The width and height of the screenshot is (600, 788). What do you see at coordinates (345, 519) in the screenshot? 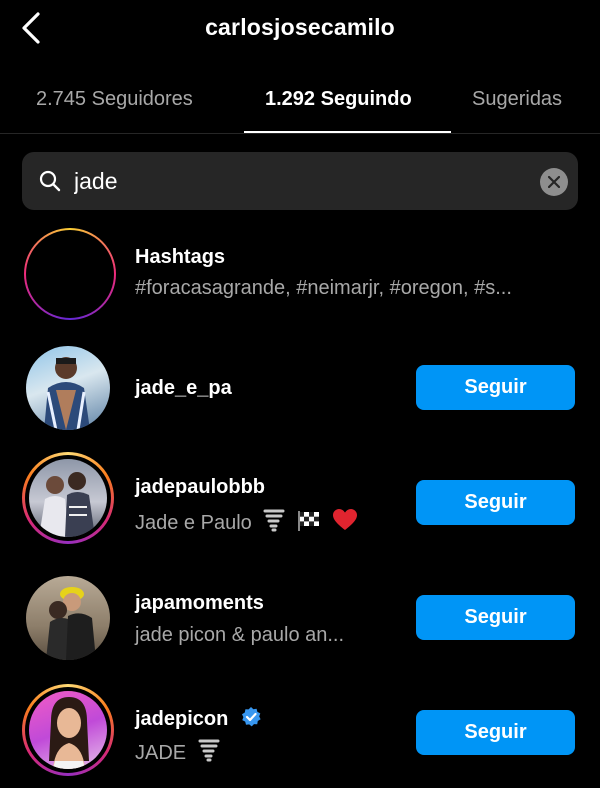
I see `red-heart-emoji-icon` at bounding box center [345, 519].